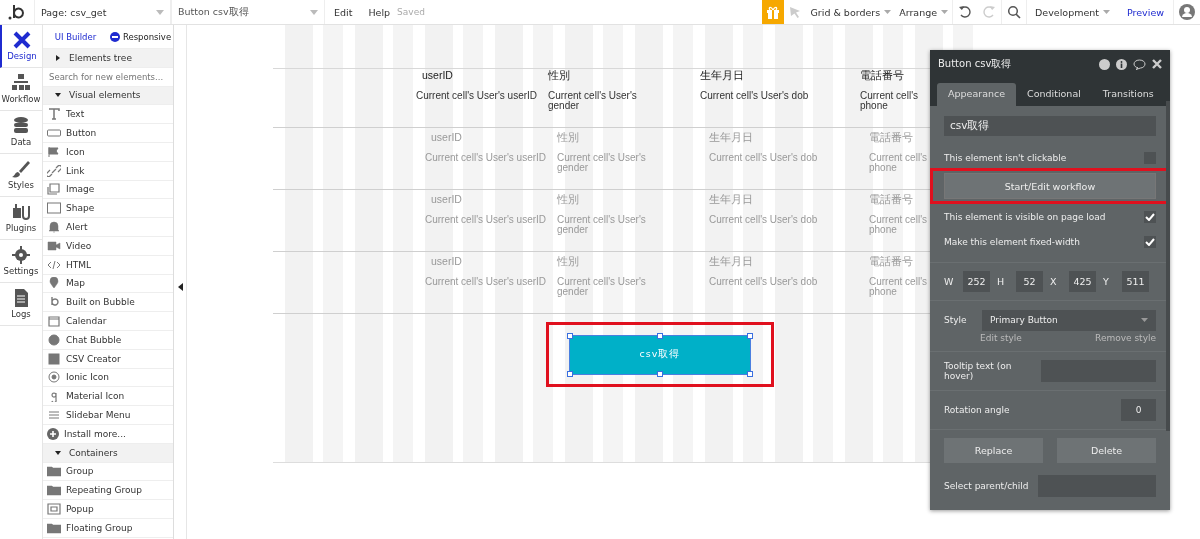  Describe the element at coordinates (1135, 281) in the screenshot. I see `dimension-field: 511` at that location.